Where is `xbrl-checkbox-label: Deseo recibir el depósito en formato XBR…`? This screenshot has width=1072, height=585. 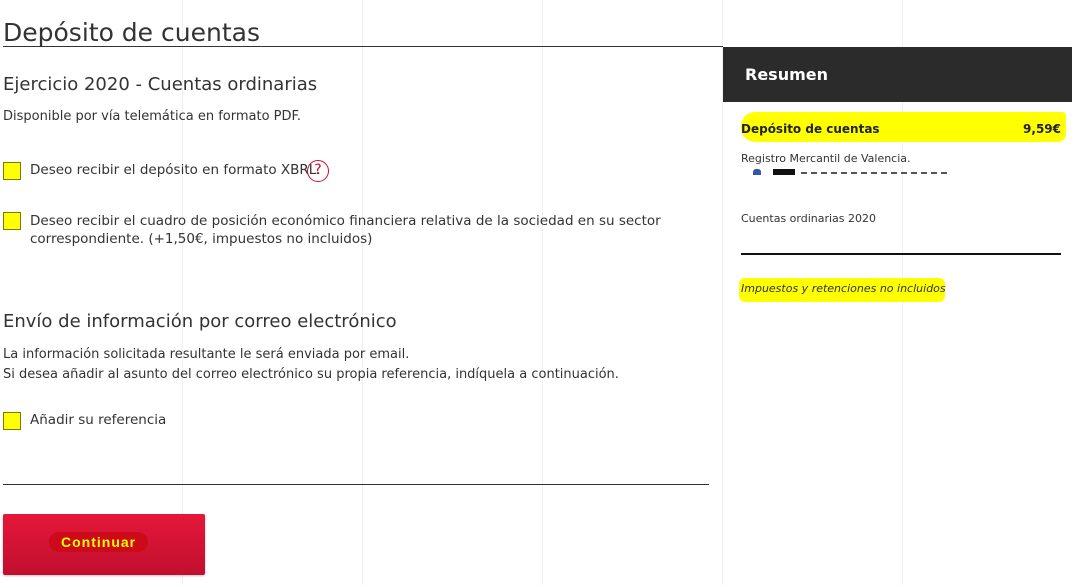 xbrl-checkbox-label: Deseo recibir el depósito en formato XBR… is located at coordinates (175, 170).